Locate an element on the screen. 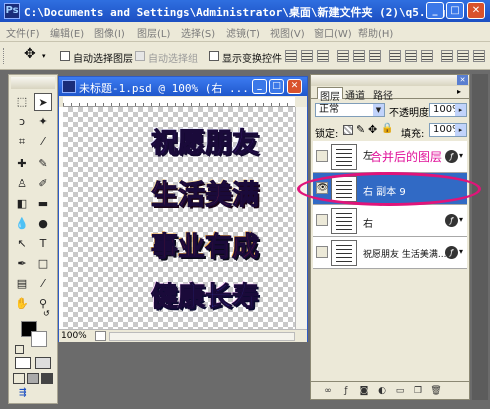  document-icon is located at coordinates (69, 86).